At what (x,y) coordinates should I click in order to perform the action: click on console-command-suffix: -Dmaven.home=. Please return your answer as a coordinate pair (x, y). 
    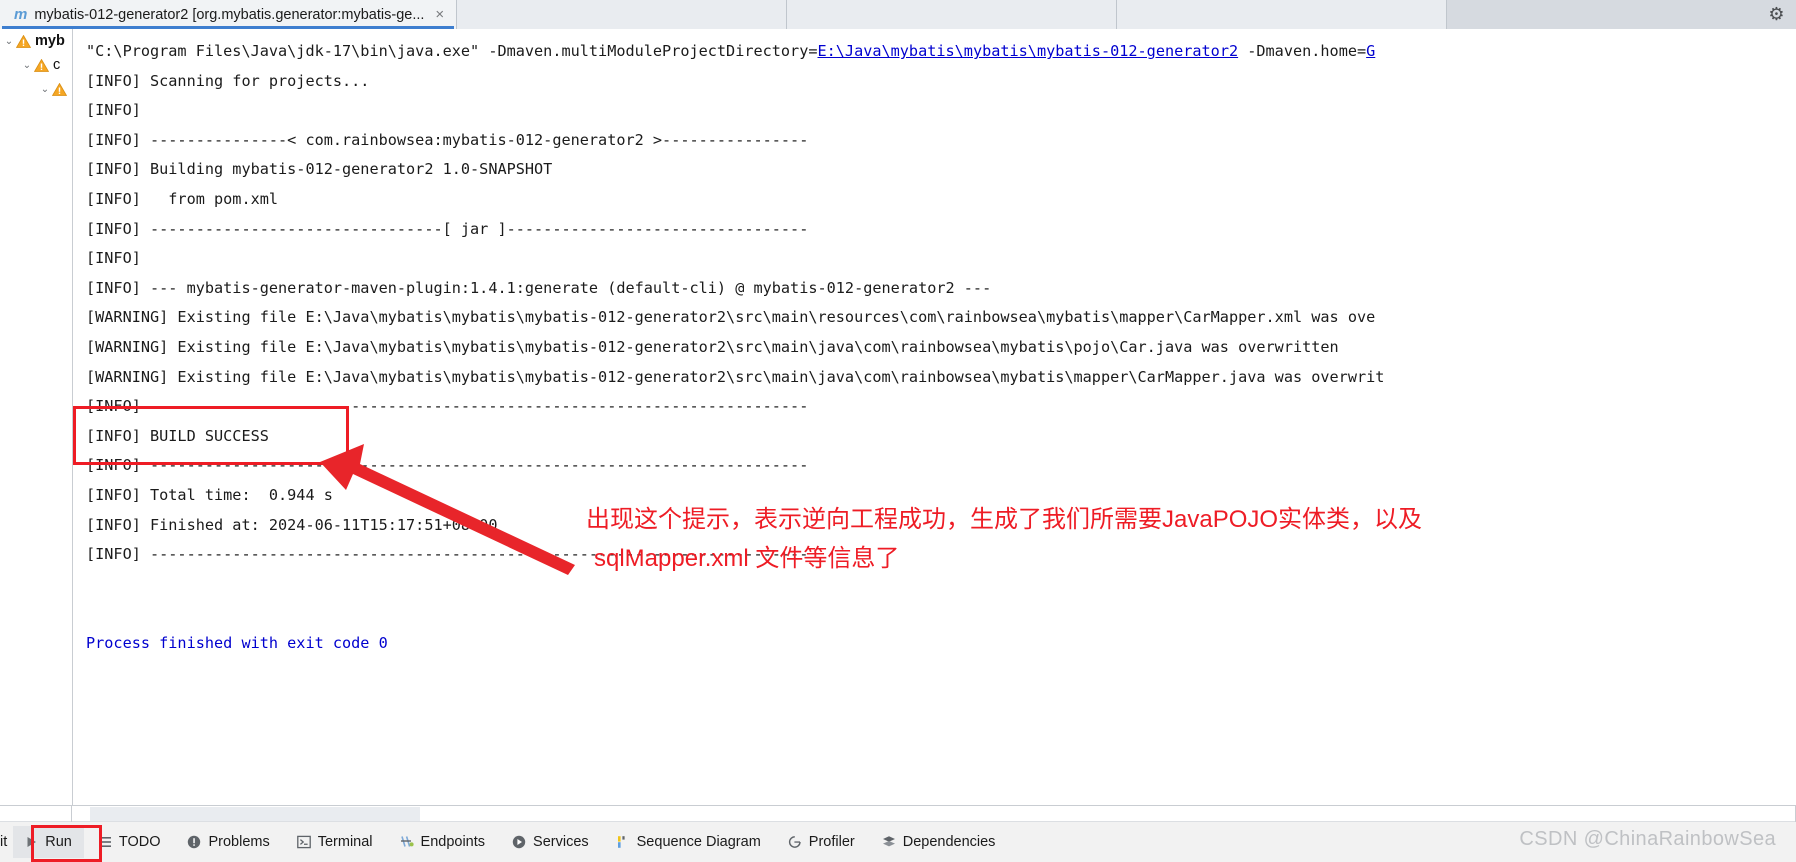
    Looking at the image, I should click on (1302, 51).